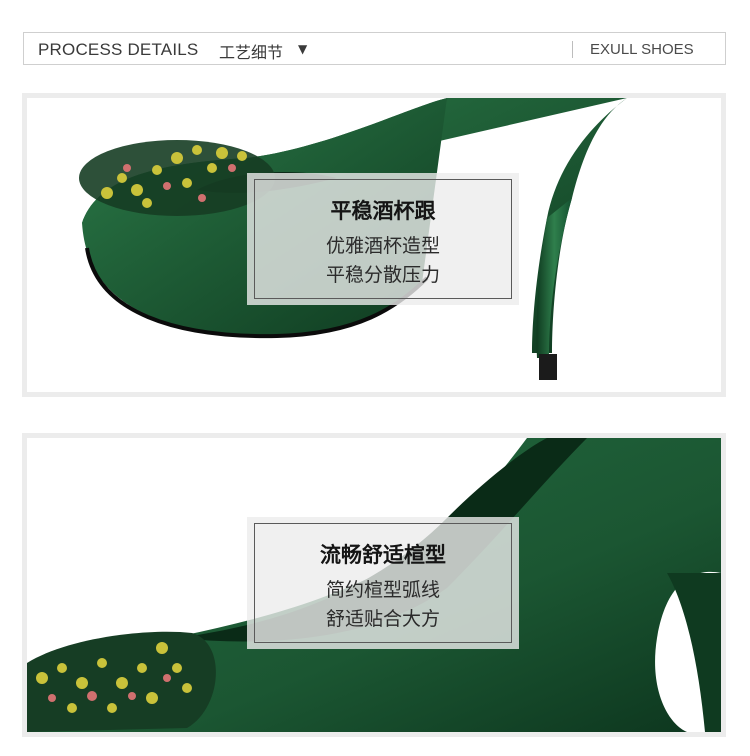 The width and height of the screenshot is (750, 756). What do you see at coordinates (303, 49) in the screenshot?
I see `down-triangle-icon: ▼` at bounding box center [303, 49].